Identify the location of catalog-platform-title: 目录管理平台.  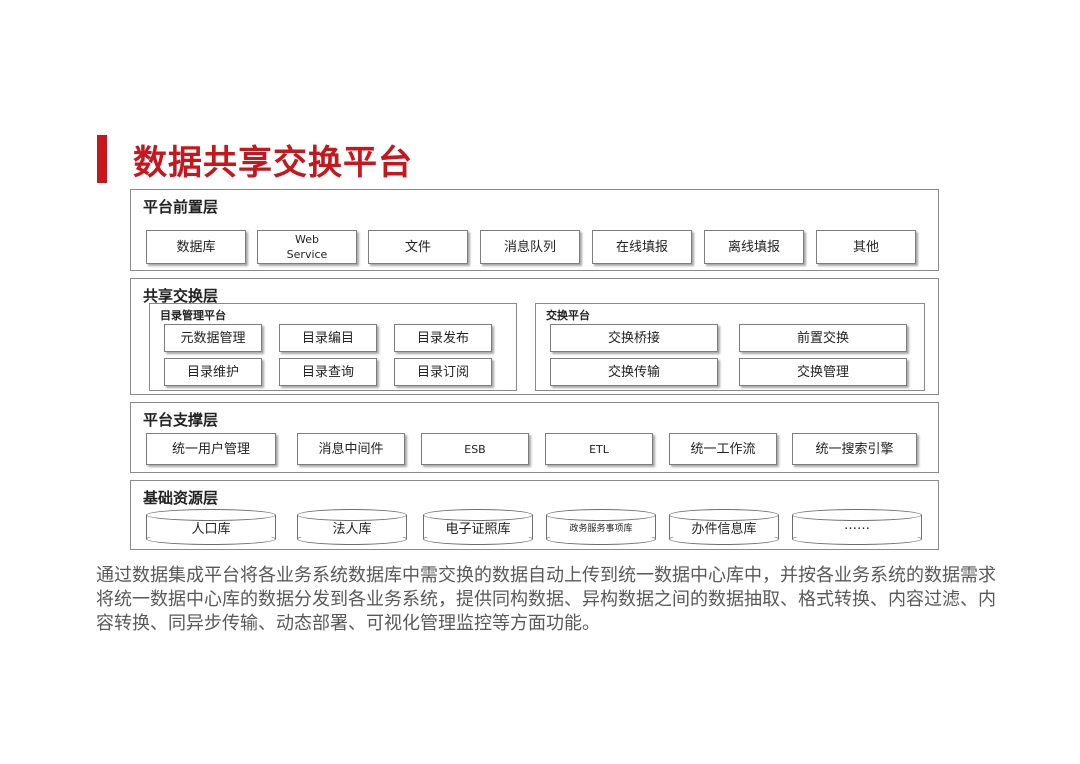
(193, 315).